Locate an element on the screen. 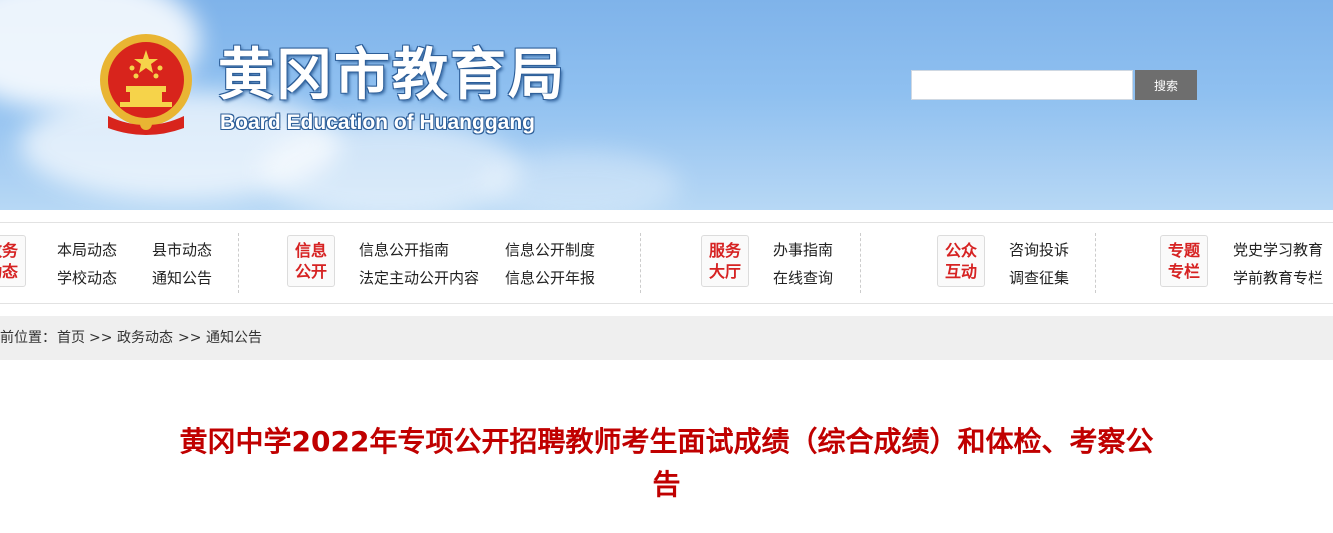 This screenshot has height=533, width=1333. nav-link-online-query: 在线查询 is located at coordinates (803, 277).